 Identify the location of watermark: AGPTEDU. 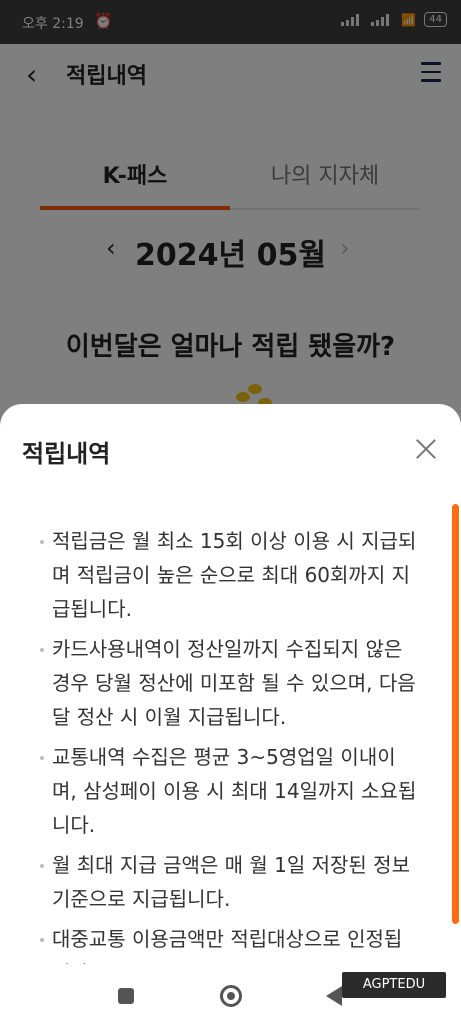
(394, 985).